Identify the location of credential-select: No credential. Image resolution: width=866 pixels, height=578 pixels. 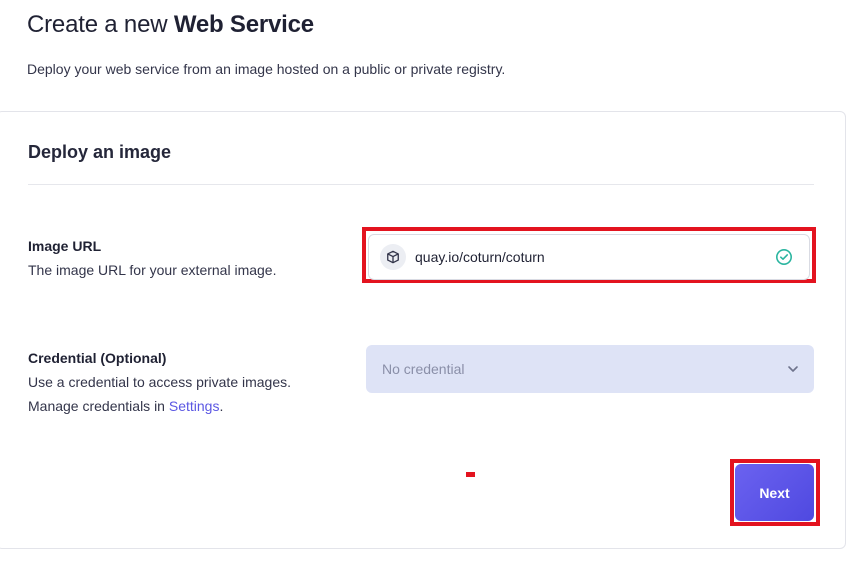
(590, 369).